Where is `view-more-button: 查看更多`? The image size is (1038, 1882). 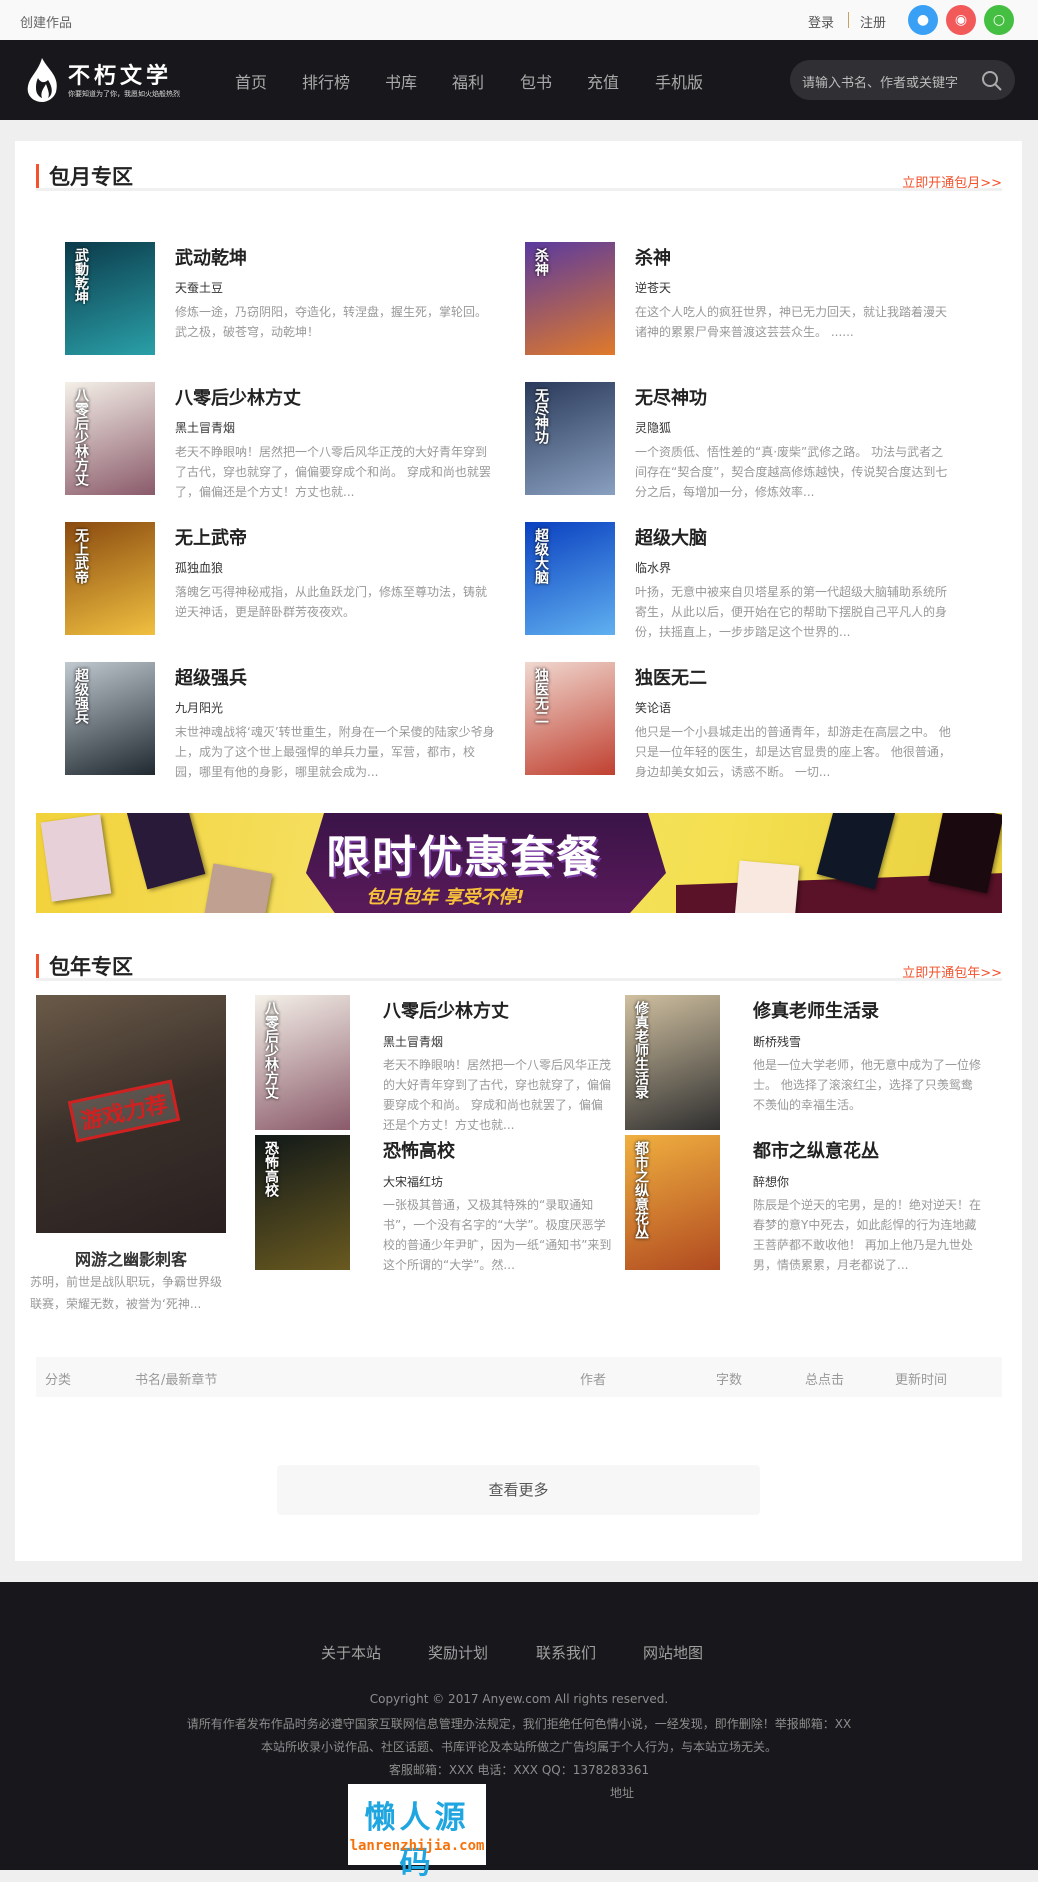
view-more-button: 查看更多 is located at coordinates (518, 1490).